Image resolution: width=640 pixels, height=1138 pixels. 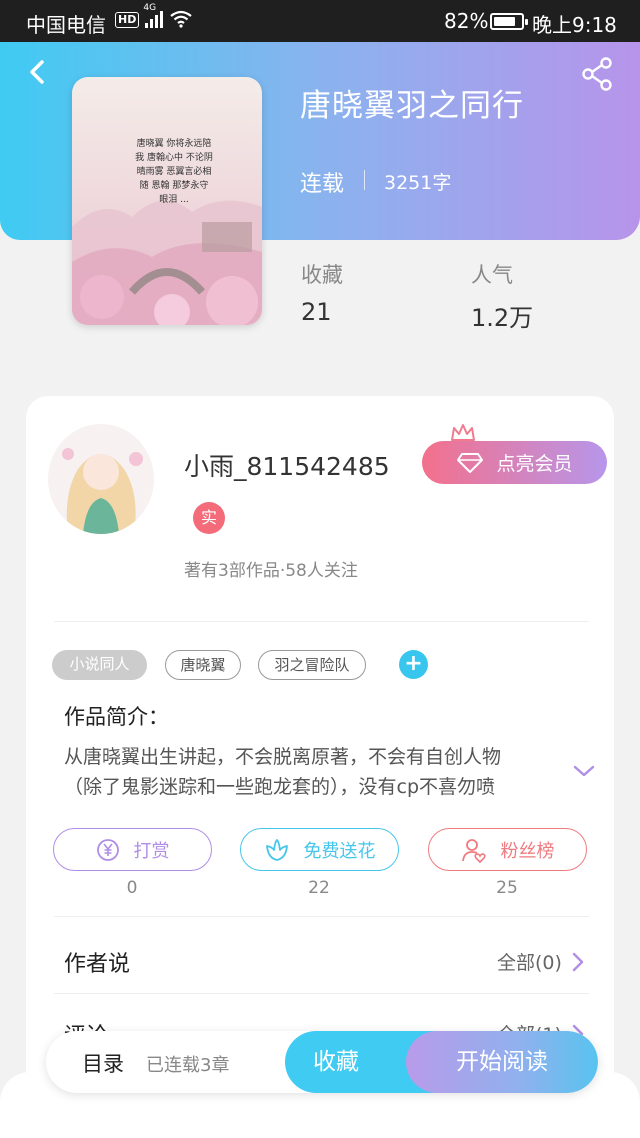 What do you see at coordinates (534, 464) in the screenshot?
I see `vip-button-label: 点亮会员` at bounding box center [534, 464].